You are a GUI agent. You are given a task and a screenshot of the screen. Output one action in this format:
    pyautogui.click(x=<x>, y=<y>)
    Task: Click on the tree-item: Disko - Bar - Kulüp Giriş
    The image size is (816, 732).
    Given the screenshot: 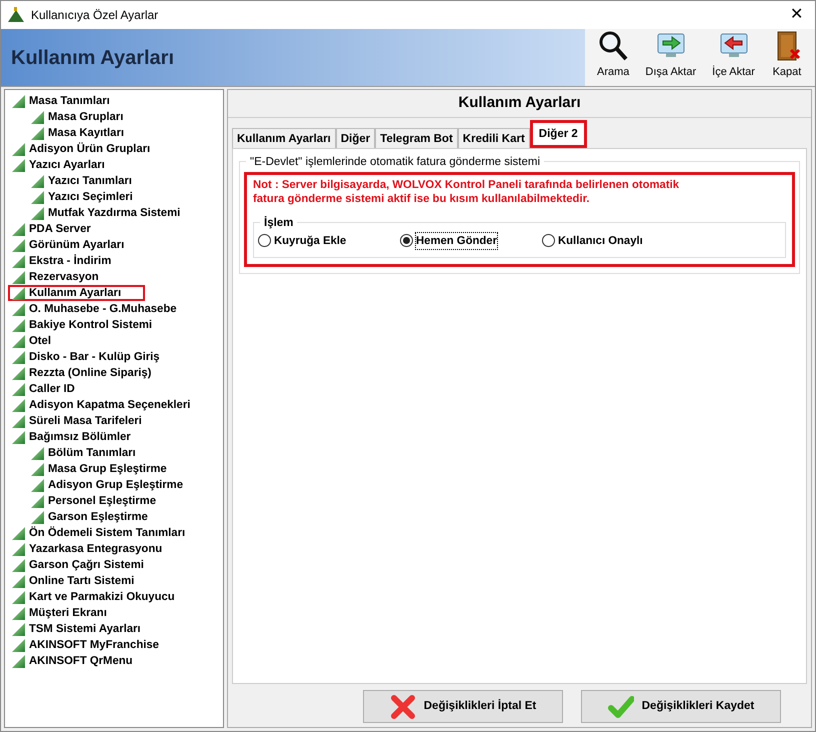 What is the action you would take?
    pyautogui.click(x=86, y=357)
    